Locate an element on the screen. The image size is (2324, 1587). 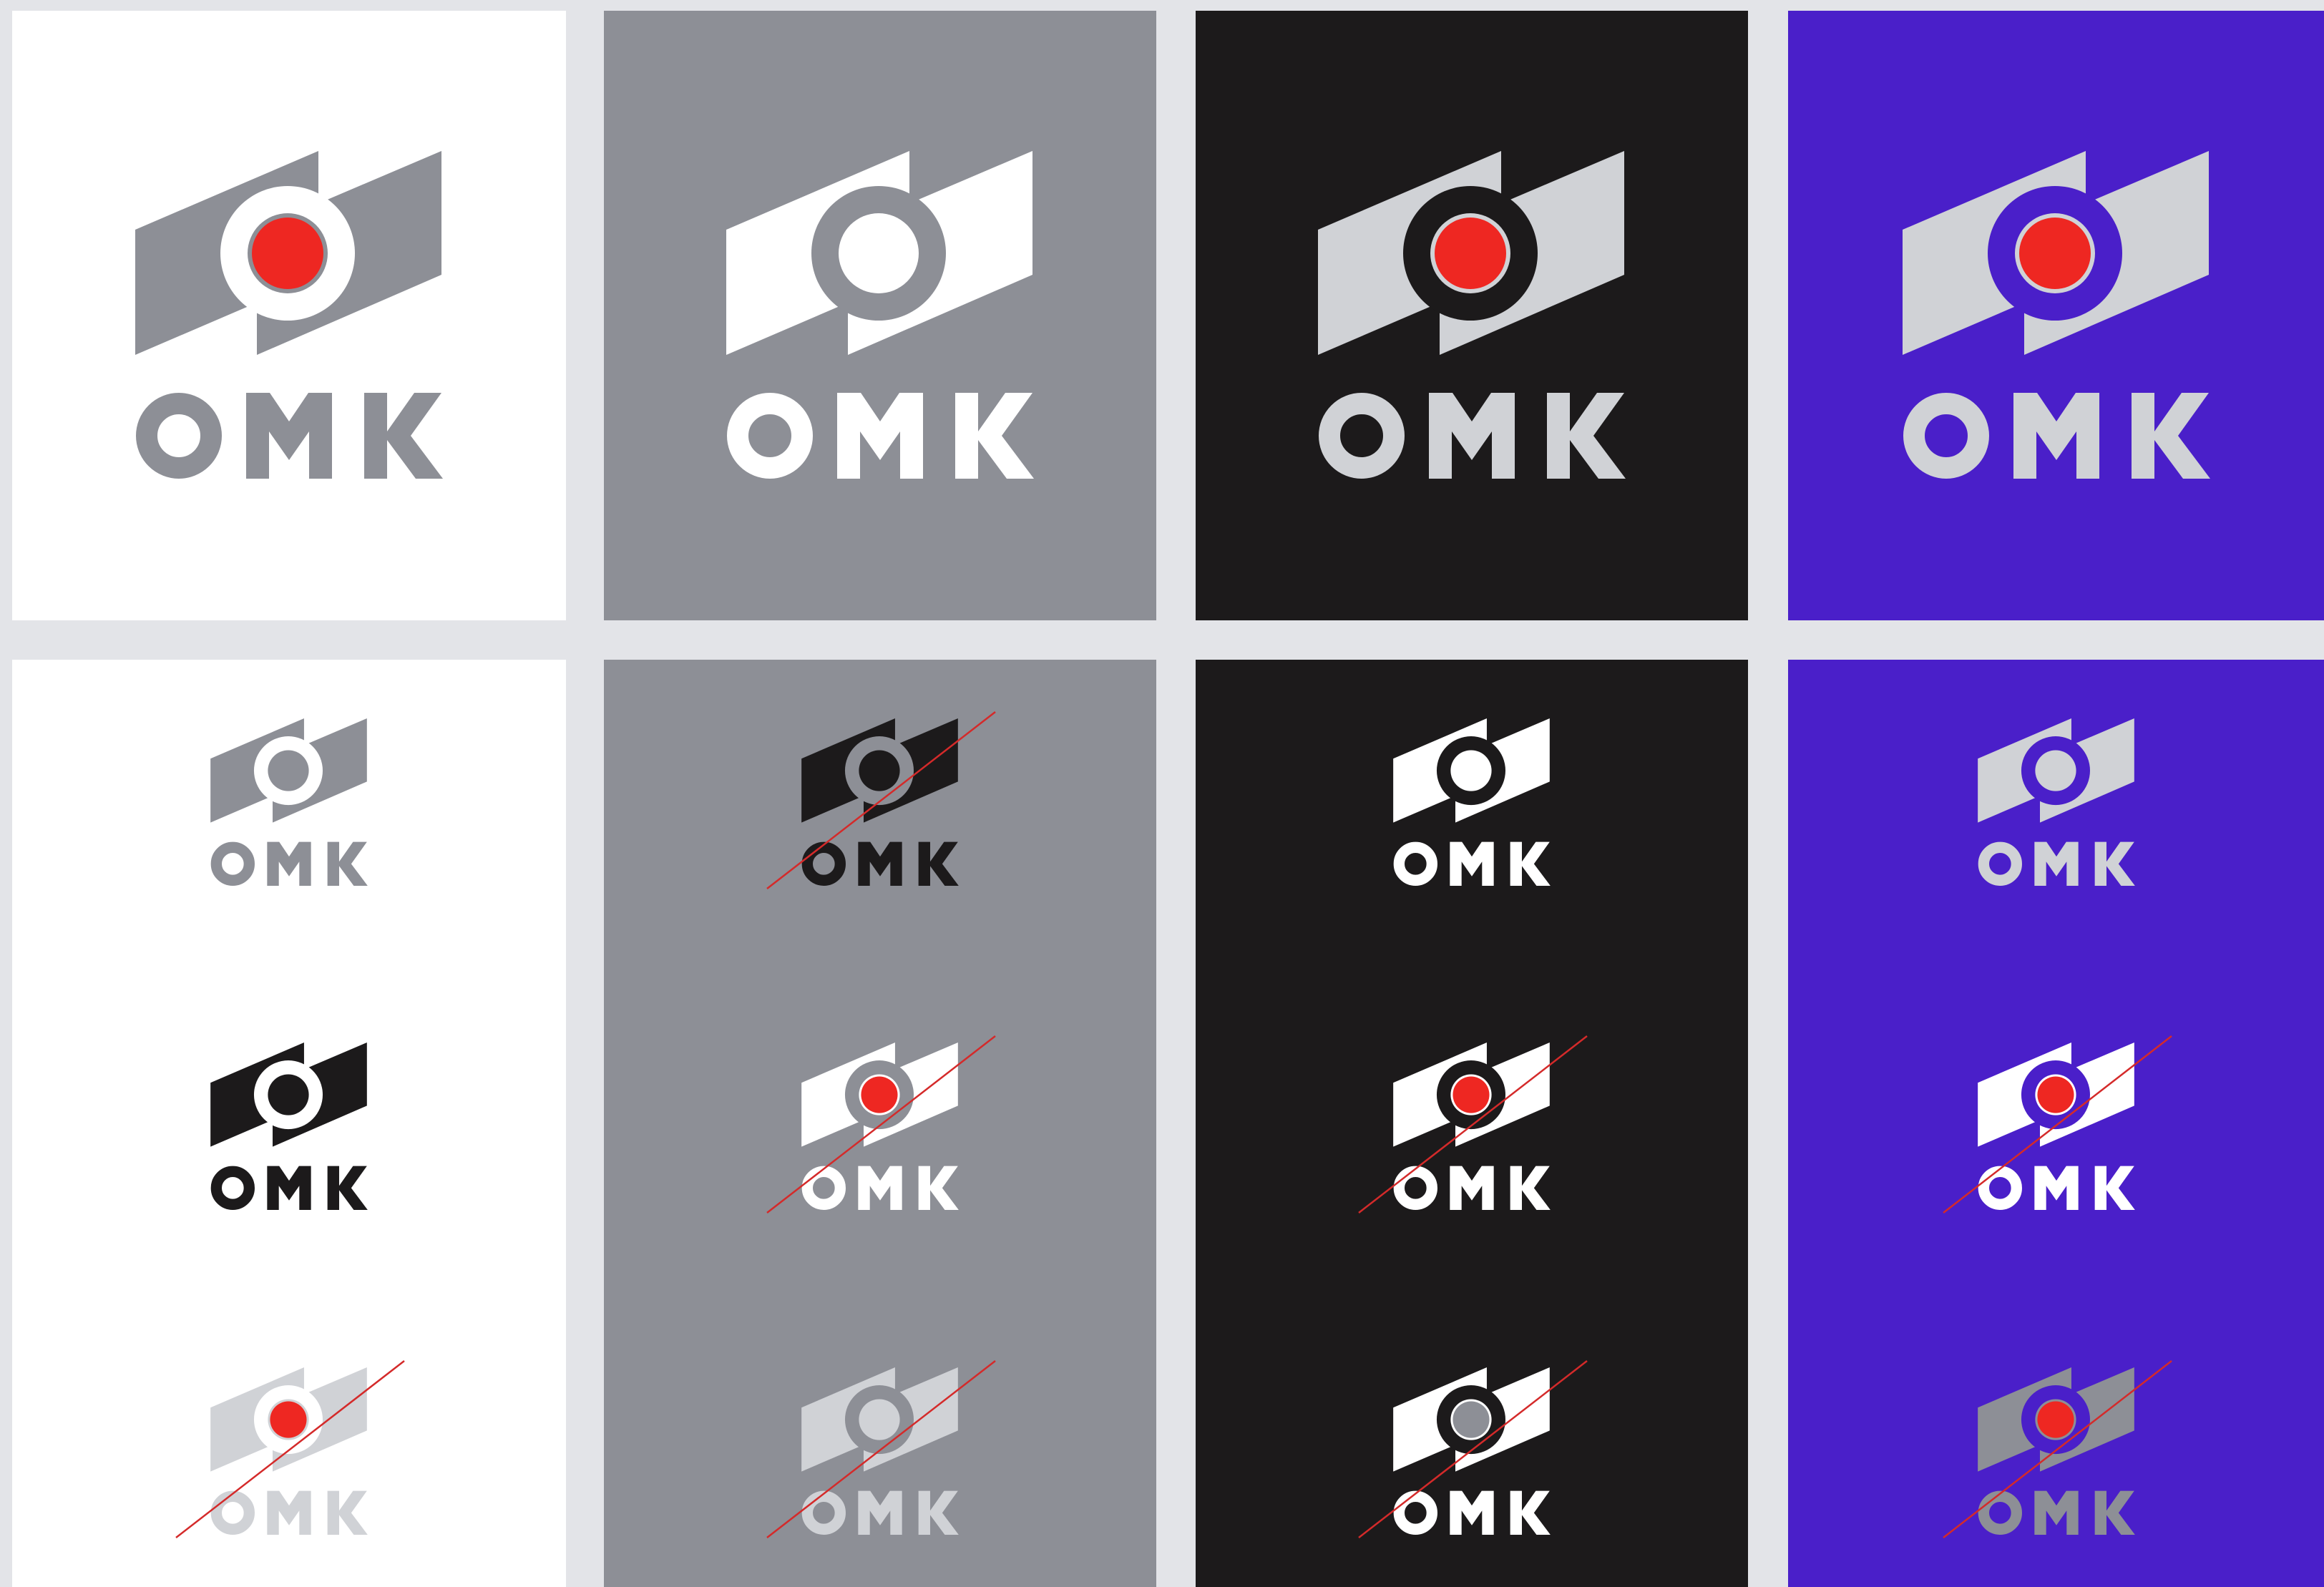
panel-white-main: OMK is located at coordinates (289, 316).